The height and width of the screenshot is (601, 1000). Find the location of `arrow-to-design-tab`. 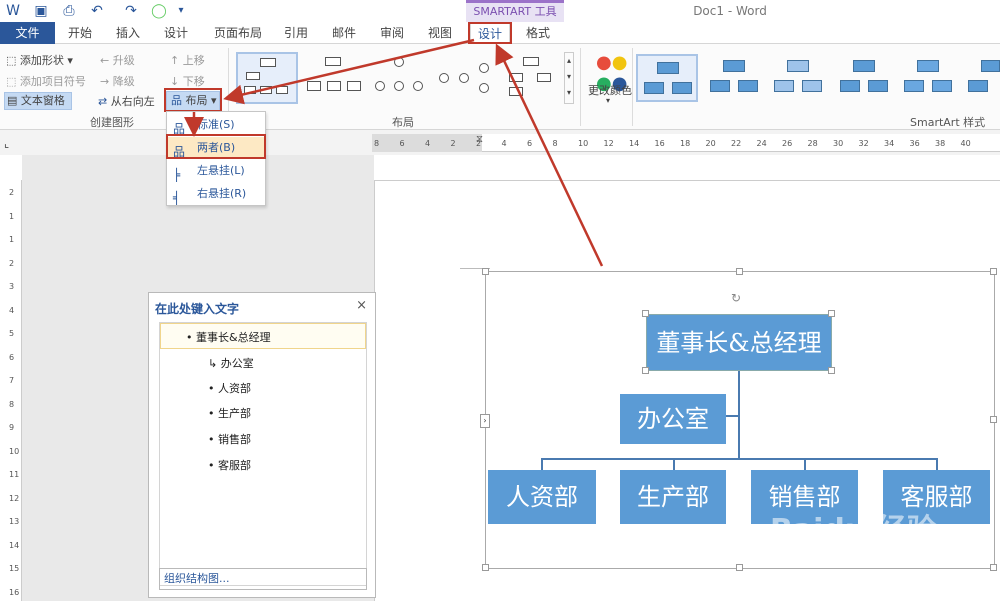

arrow-to-design-tab is located at coordinates (549, 155).